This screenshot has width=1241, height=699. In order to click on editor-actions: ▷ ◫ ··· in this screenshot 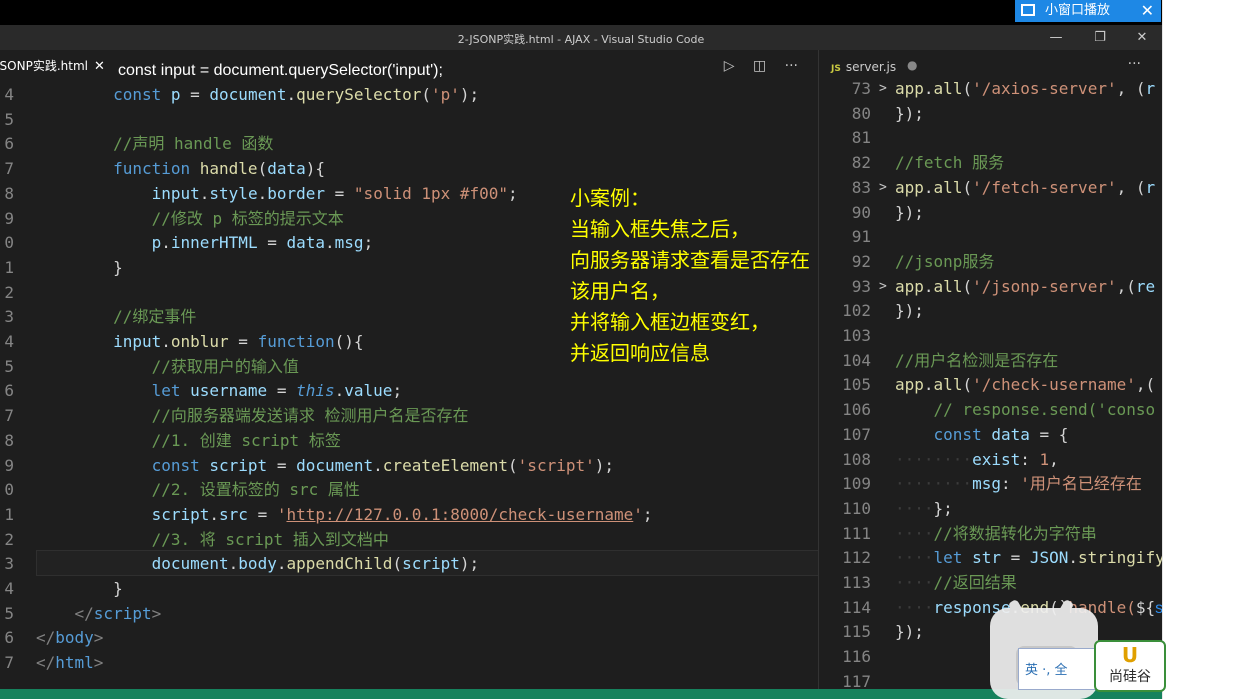, I will do `click(754, 66)`.